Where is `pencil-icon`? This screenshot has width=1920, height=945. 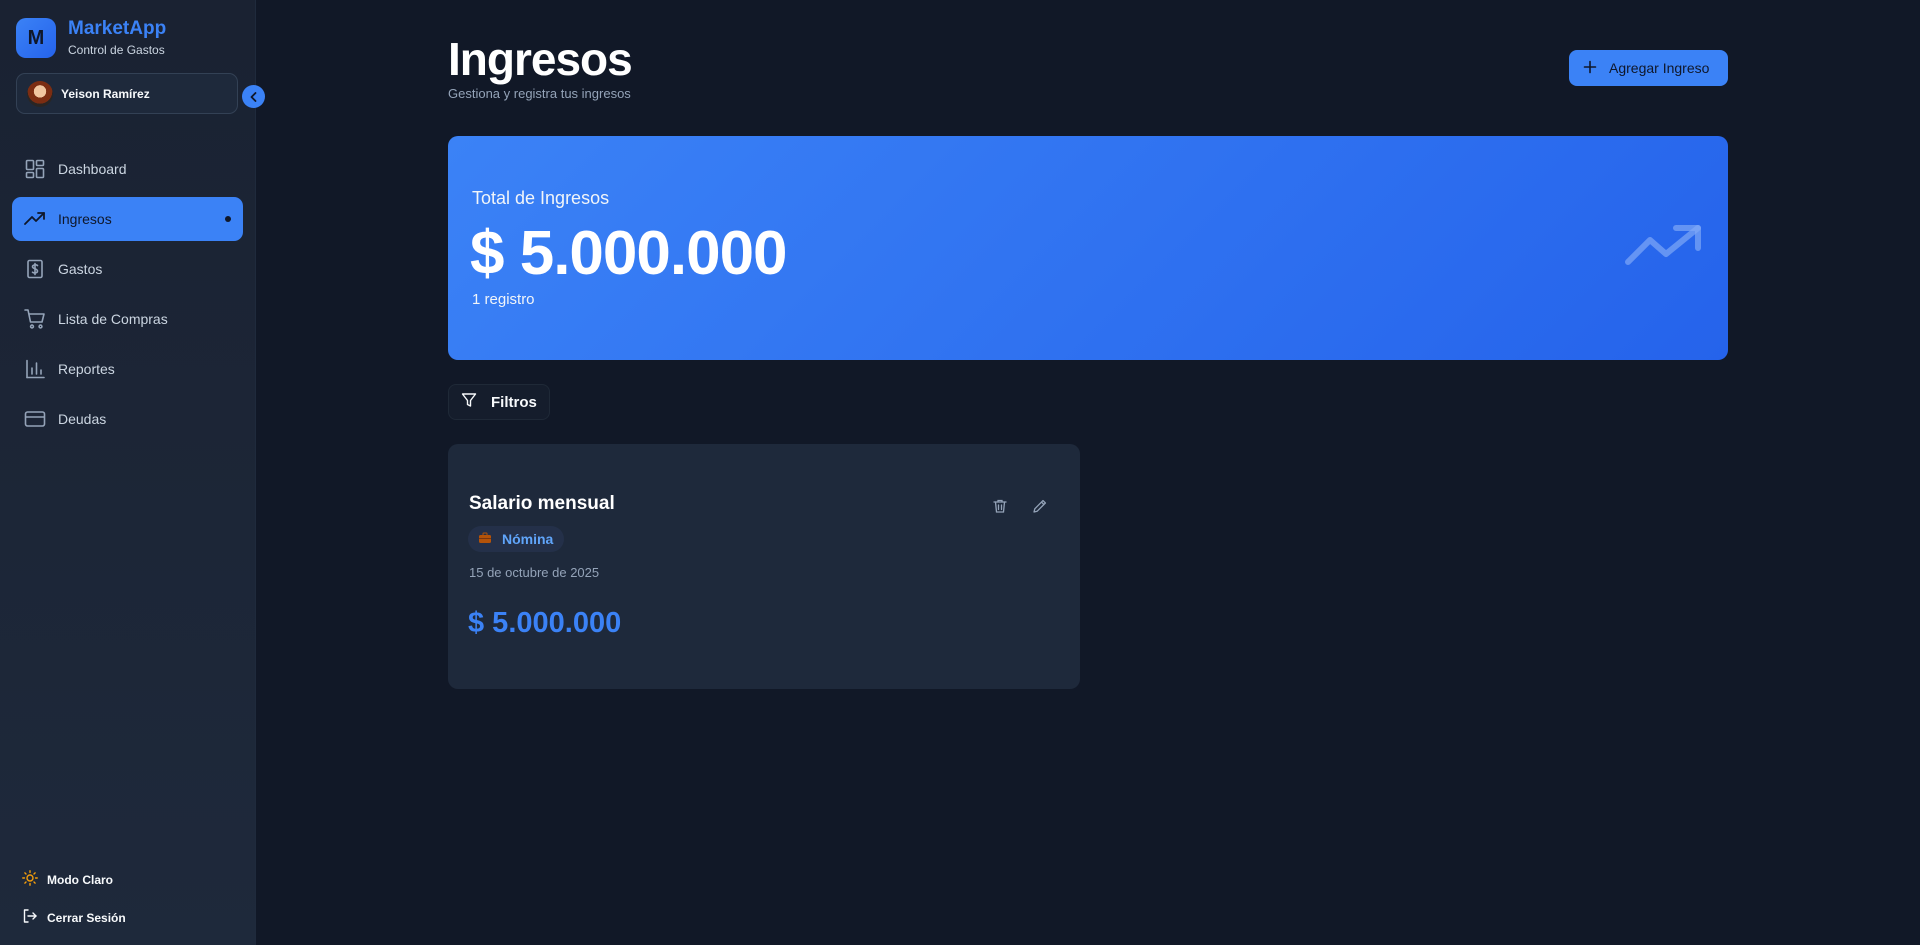 pencil-icon is located at coordinates (1040, 506).